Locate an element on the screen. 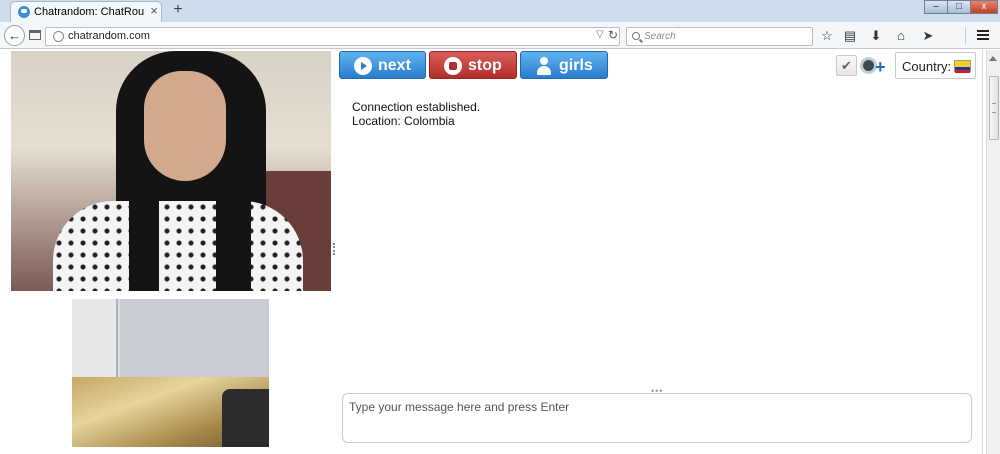 The width and height of the screenshot is (1000, 454). next-label: next is located at coordinates (394, 65).